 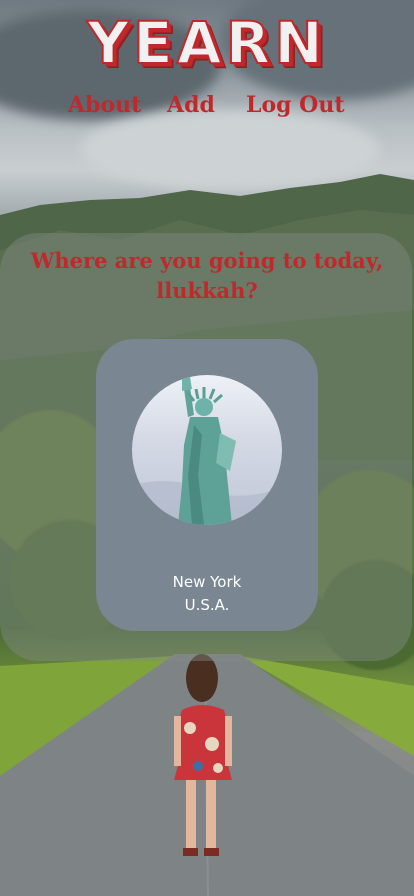 I want to click on destination-photo, so click(x=207, y=450).